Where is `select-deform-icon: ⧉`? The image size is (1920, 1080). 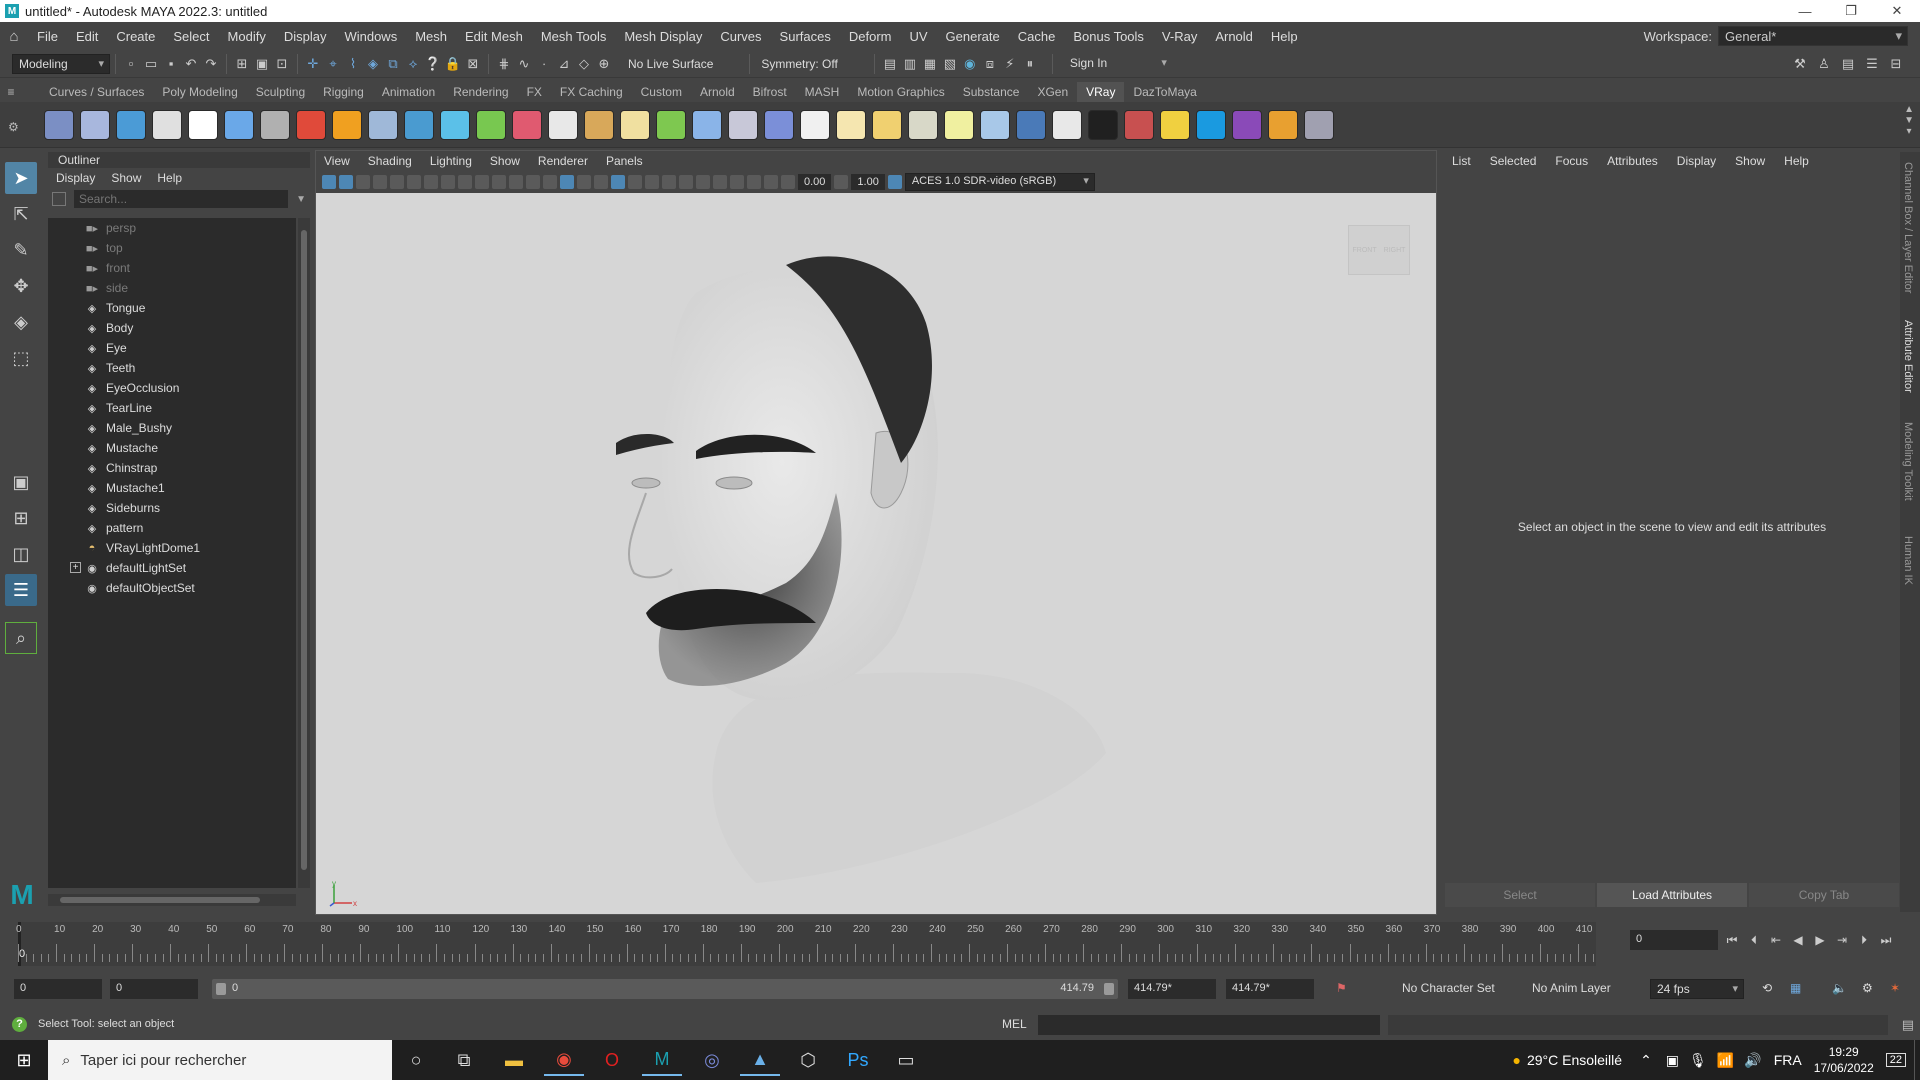
select-deform-icon: ⧉ is located at coordinates (393, 64).